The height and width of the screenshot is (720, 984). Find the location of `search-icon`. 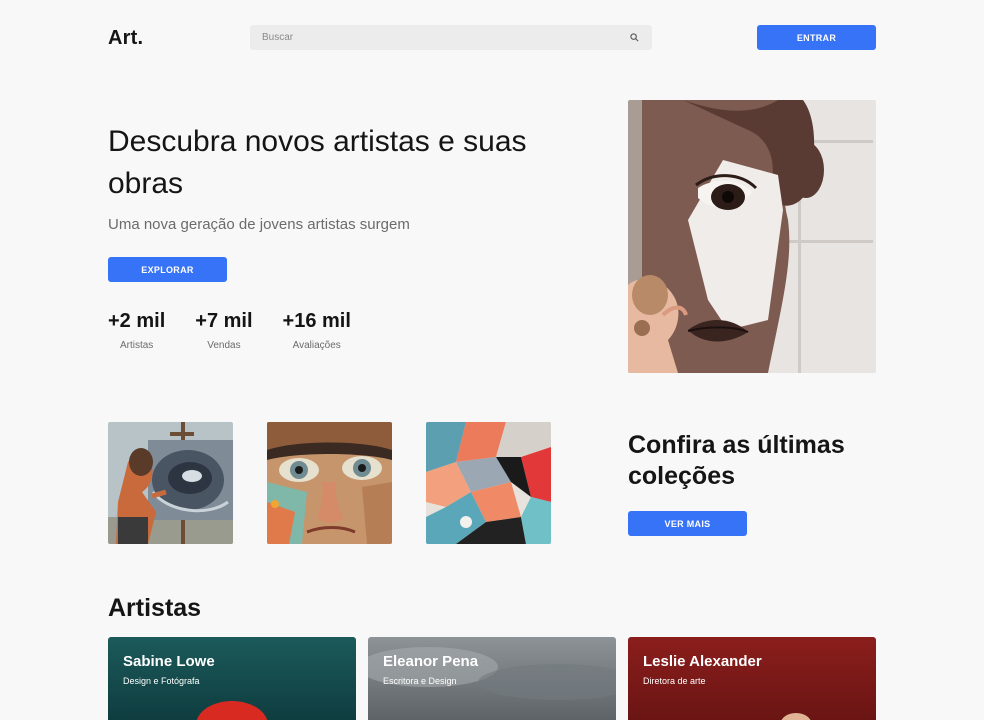

search-icon is located at coordinates (634, 38).